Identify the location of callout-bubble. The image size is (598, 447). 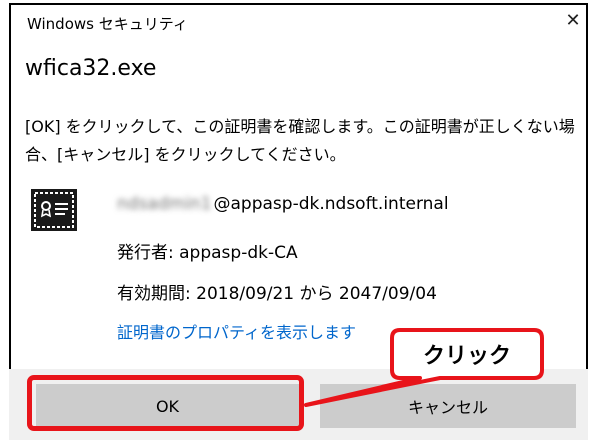
(424, 367).